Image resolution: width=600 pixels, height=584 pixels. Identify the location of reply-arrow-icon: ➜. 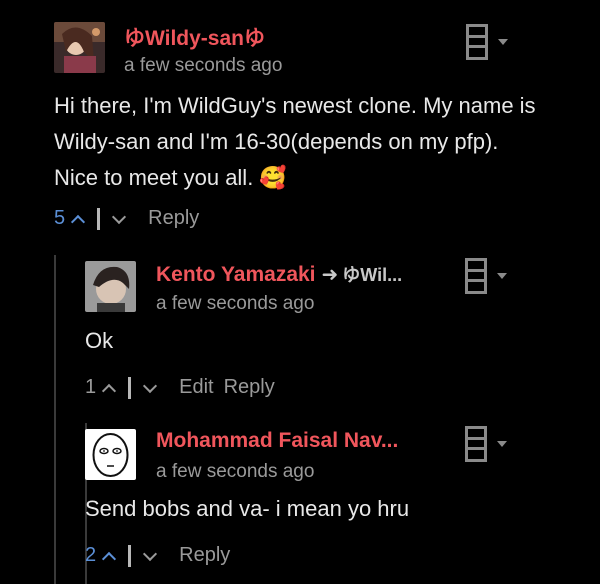
(330, 275).